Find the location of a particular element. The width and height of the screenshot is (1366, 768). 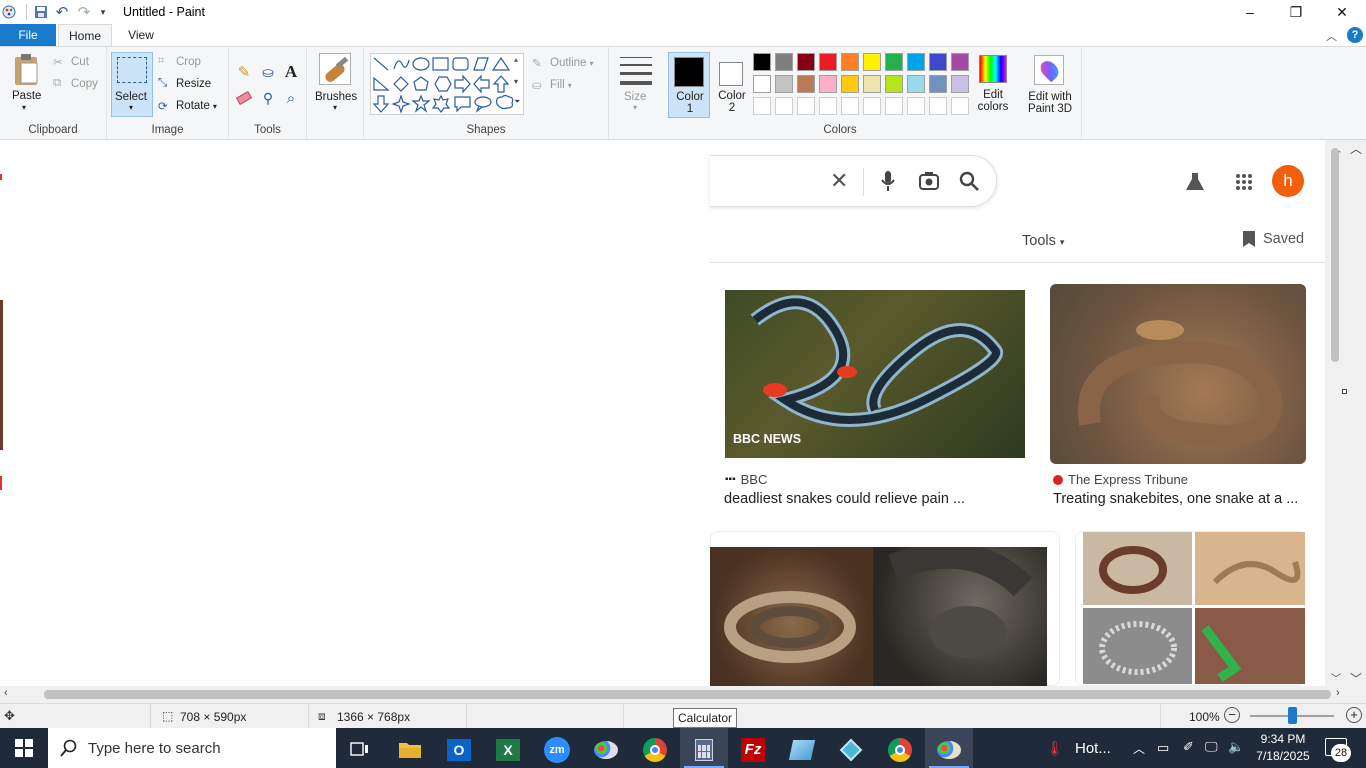

paint-palette-taskbar-icon is located at coordinates (606, 750).